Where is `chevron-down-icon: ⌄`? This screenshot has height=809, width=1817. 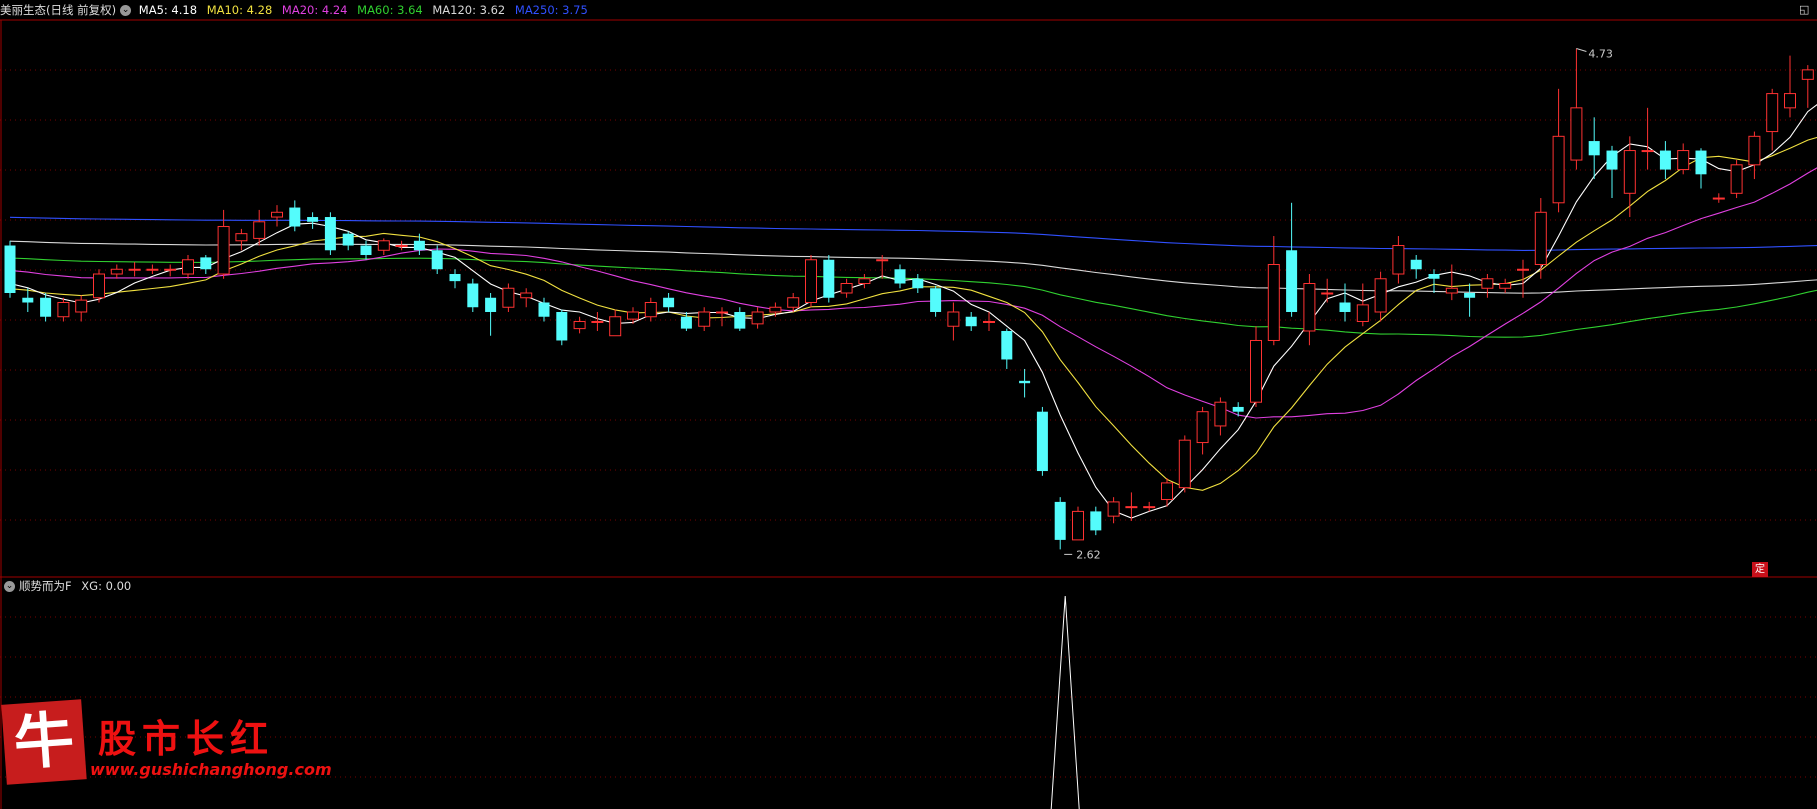 chevron-down-icon: ⌄ is located at coordinates (9, 586).